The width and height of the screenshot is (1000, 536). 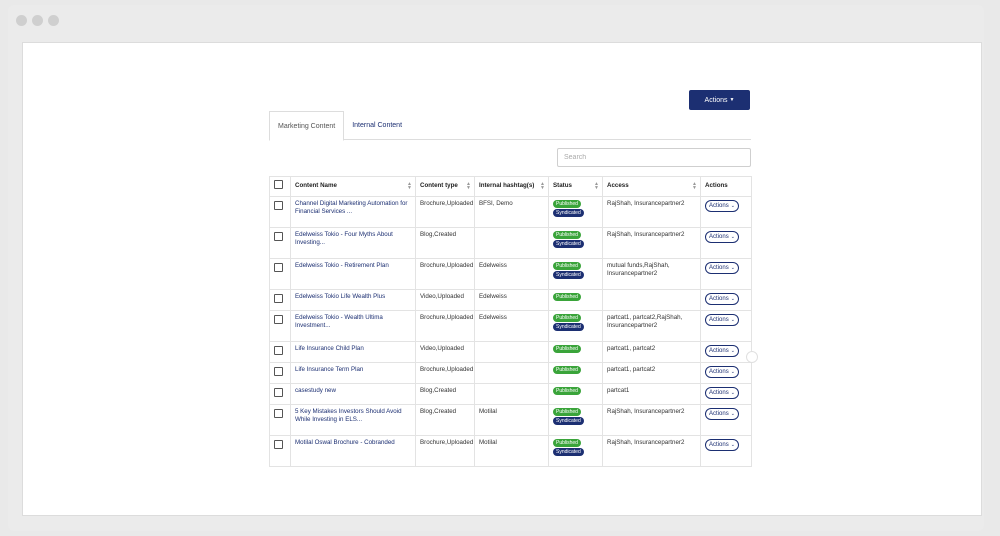 I want to click on content-name-link: Edelweiss Tokio Life Wealth Plus, so click(x=340, y=296).